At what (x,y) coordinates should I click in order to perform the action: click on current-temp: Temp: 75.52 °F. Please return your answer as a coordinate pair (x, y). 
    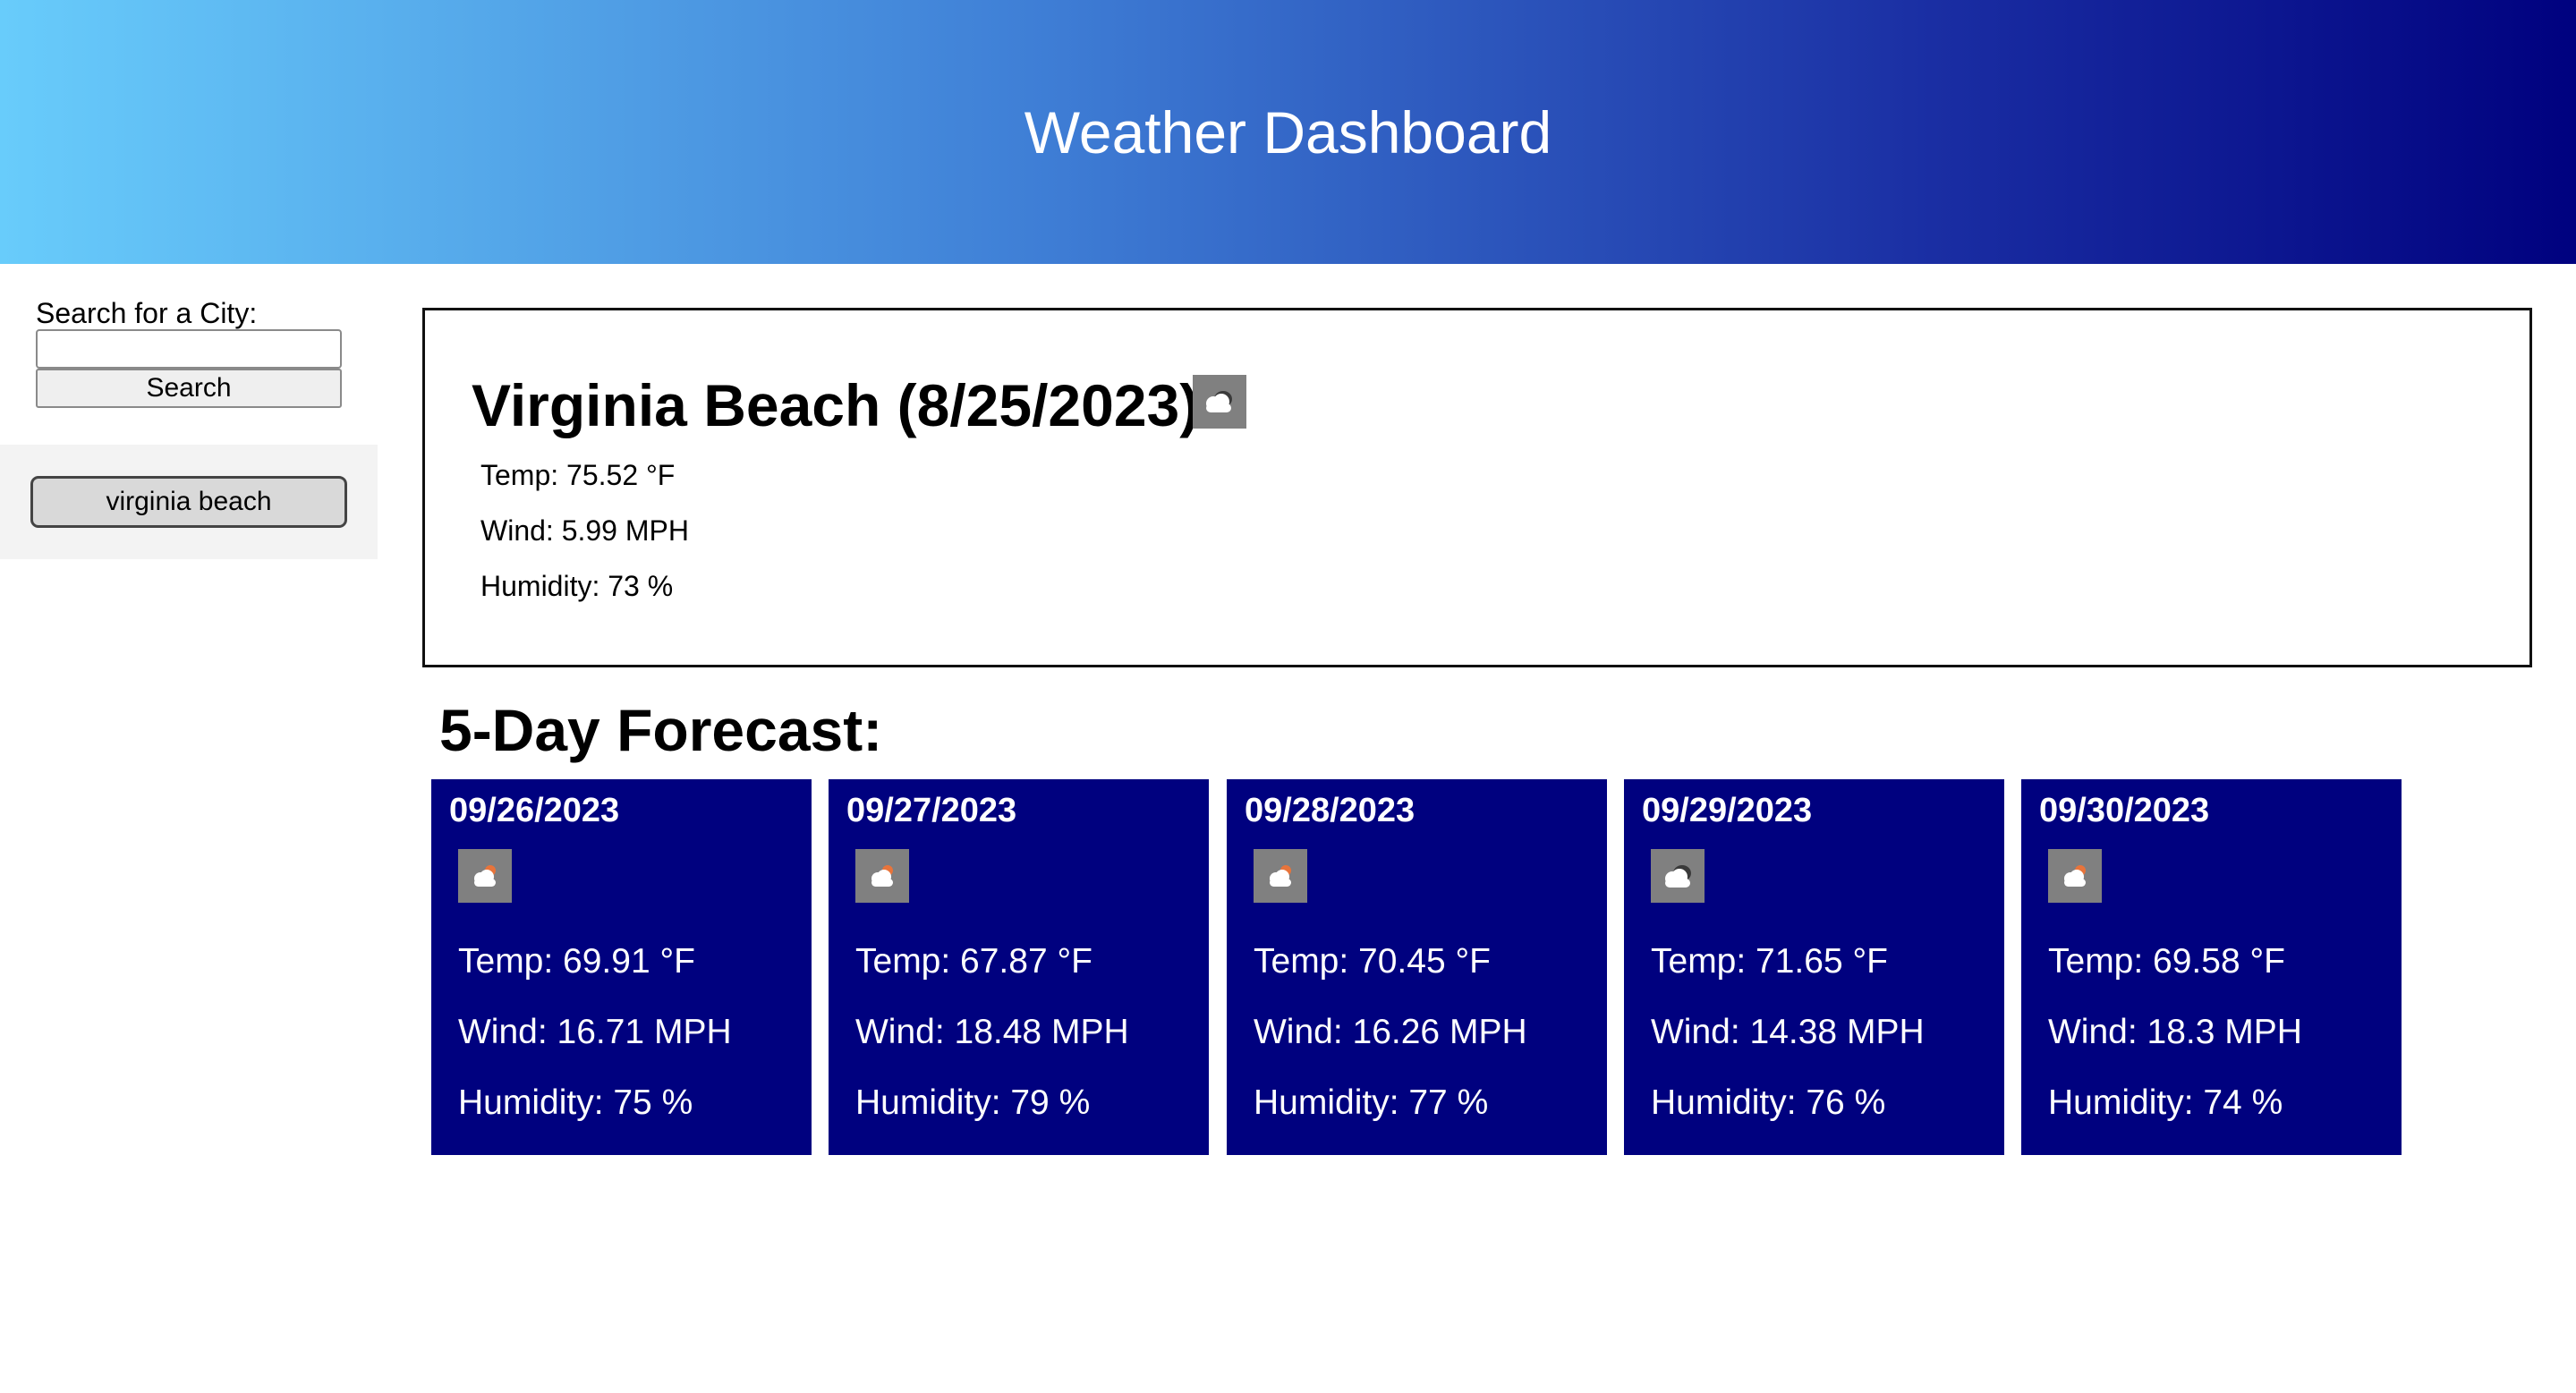
    Looking at the image, I should click on (578, 475).